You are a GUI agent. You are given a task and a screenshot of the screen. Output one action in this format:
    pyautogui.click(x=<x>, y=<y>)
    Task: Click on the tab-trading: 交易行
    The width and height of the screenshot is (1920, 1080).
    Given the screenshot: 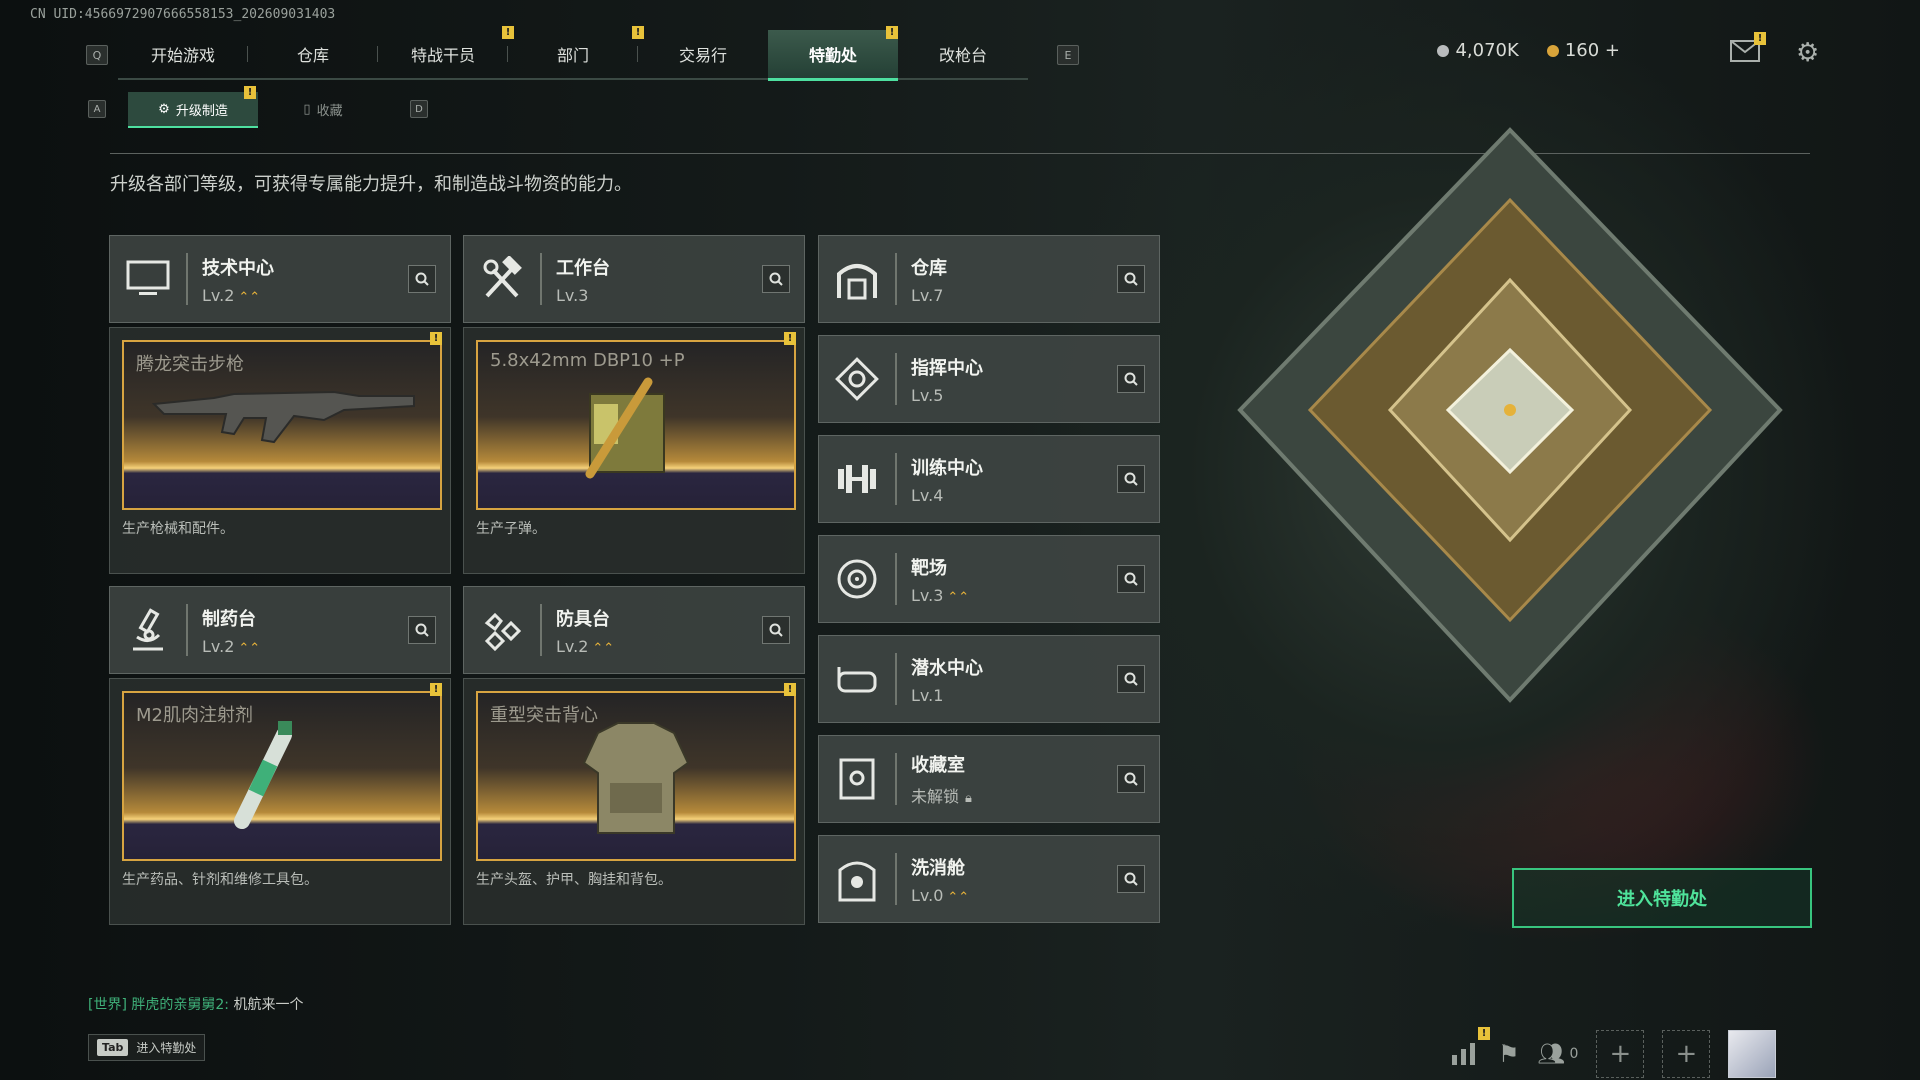 What is the action you would take?
    pyautogui.click(x=703, y=54)
    